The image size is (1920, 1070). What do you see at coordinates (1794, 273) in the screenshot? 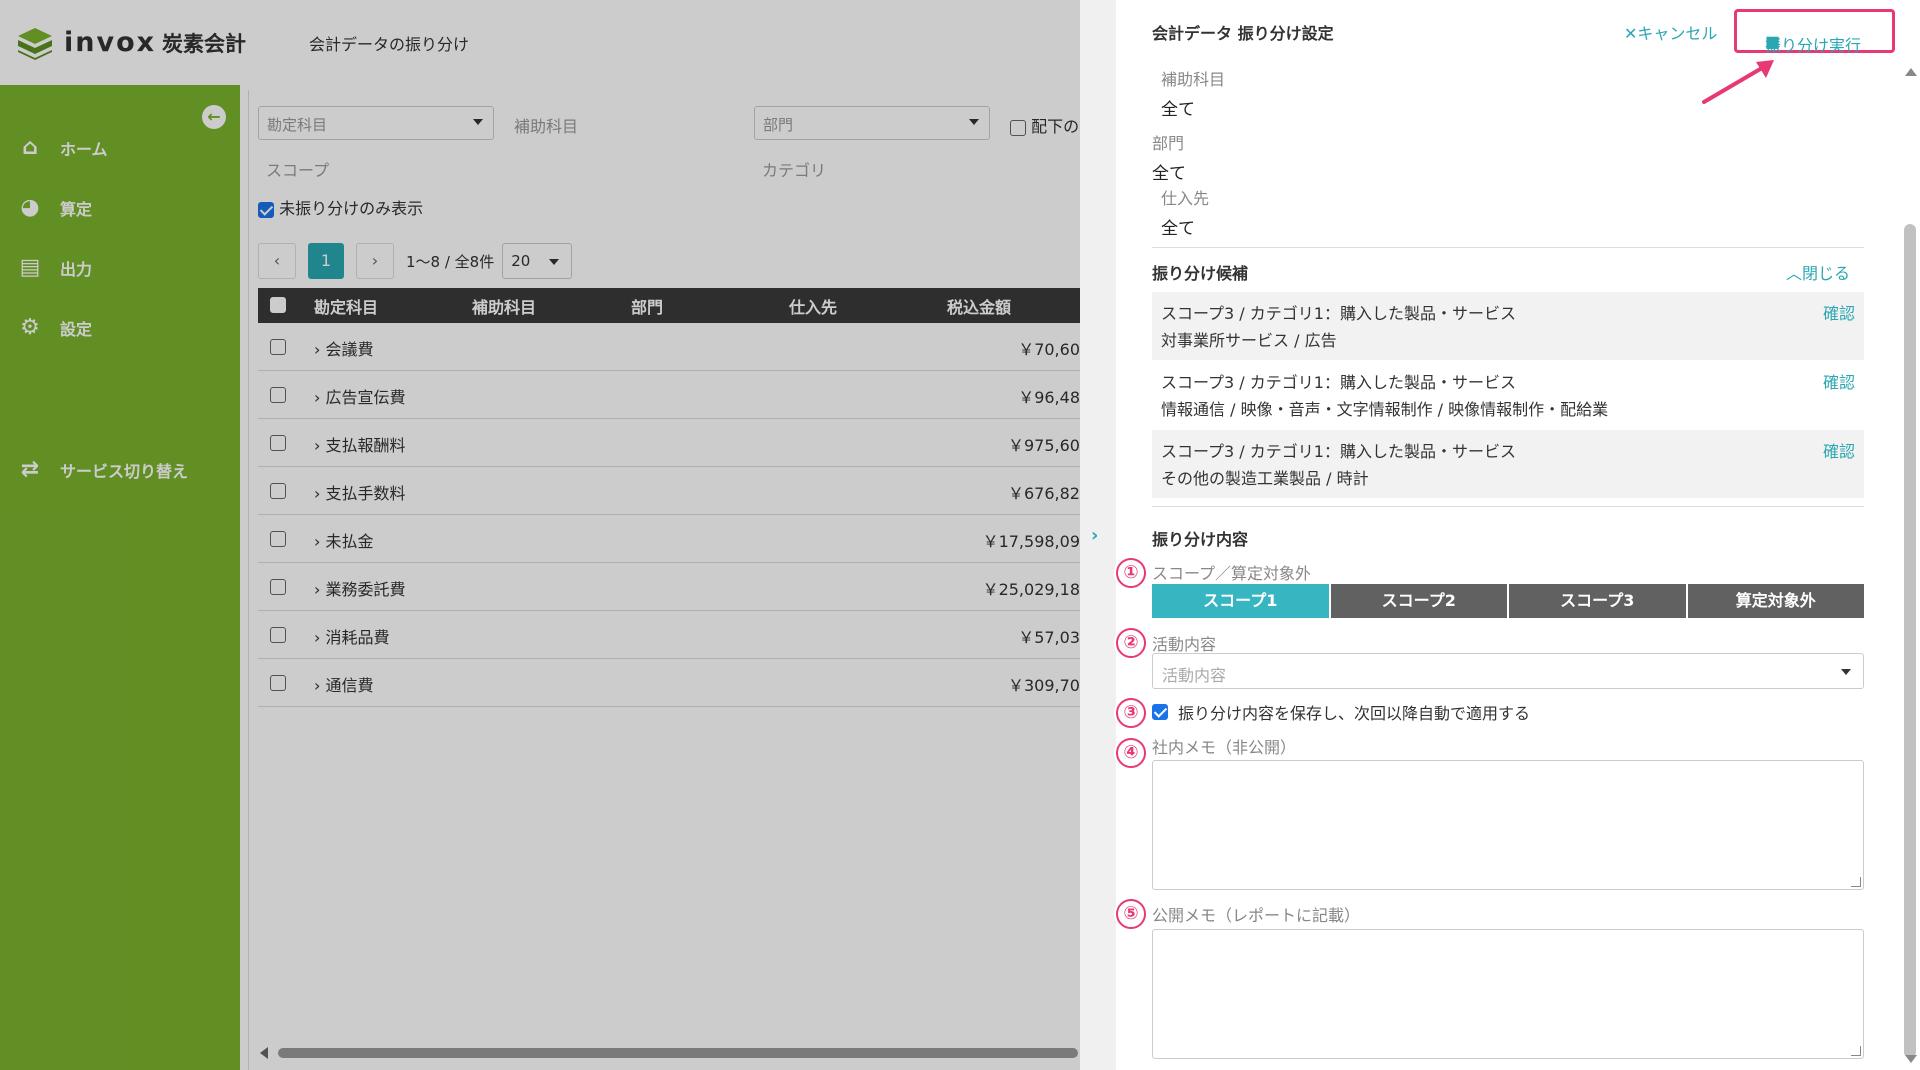
I see `chevron-up-icon: ︿` at bounding box center [1794, 273].